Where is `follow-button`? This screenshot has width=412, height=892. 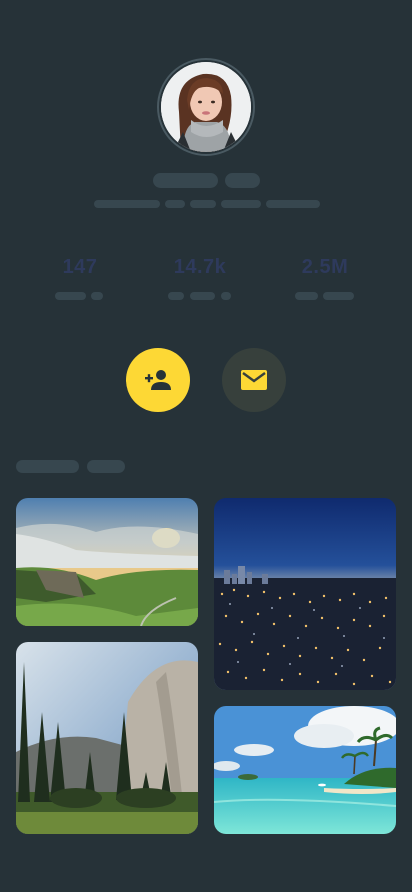
follow-button is located at coordinates (158, 380).